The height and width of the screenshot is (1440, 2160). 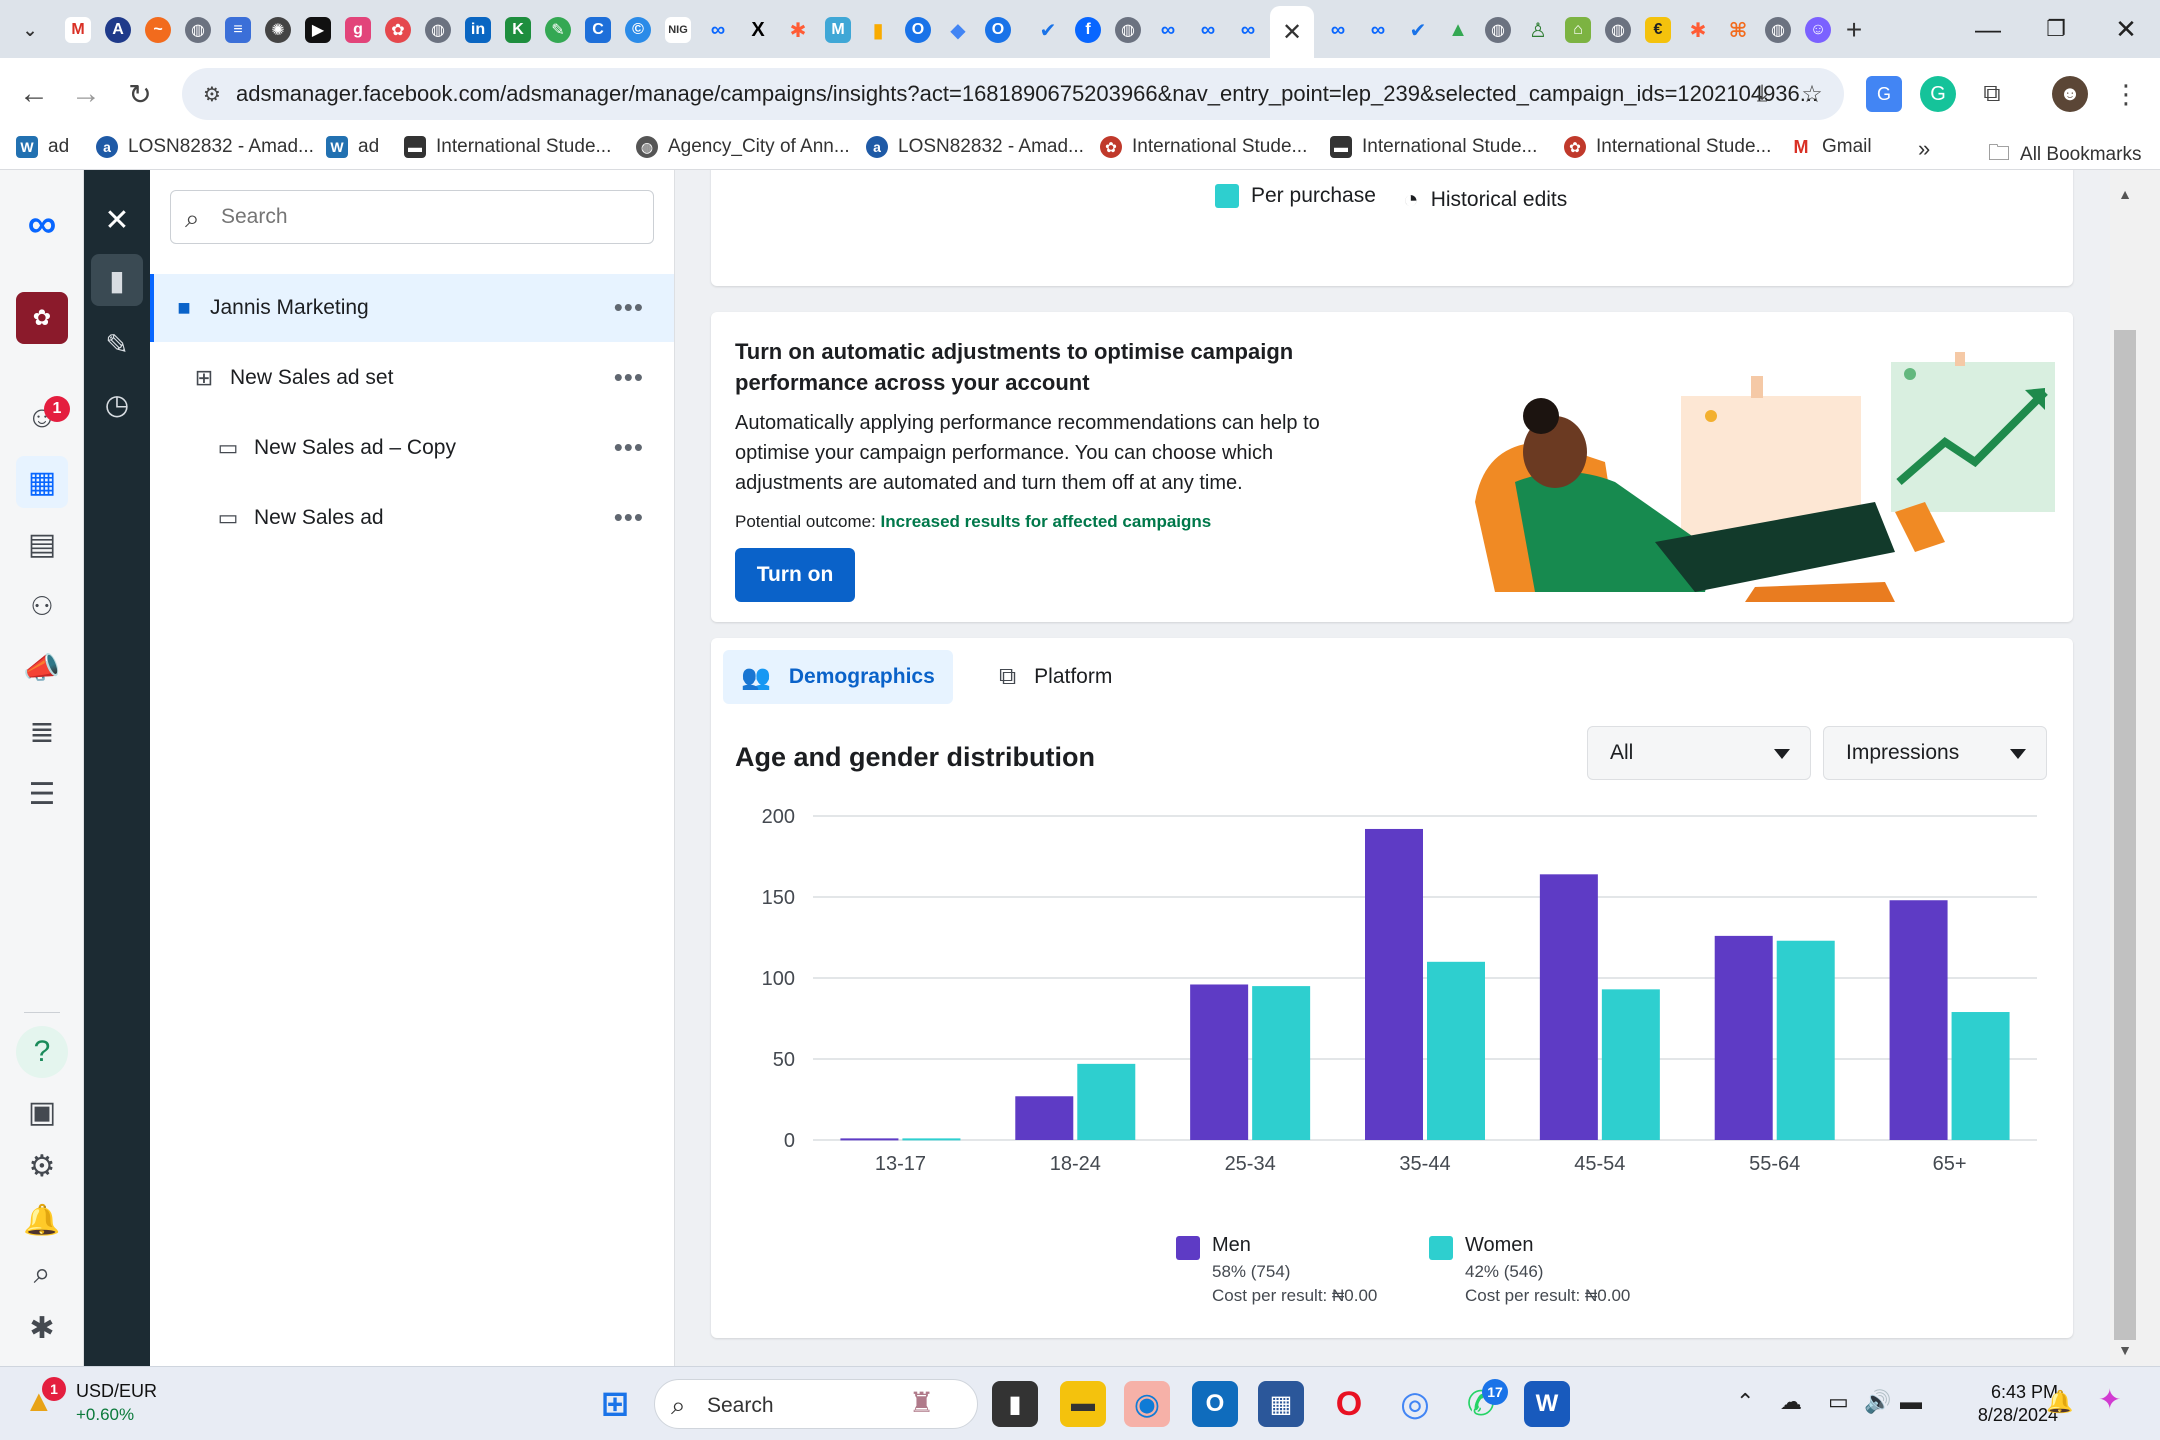 I want to click on tab-x: X, so click(x=758, y=30).